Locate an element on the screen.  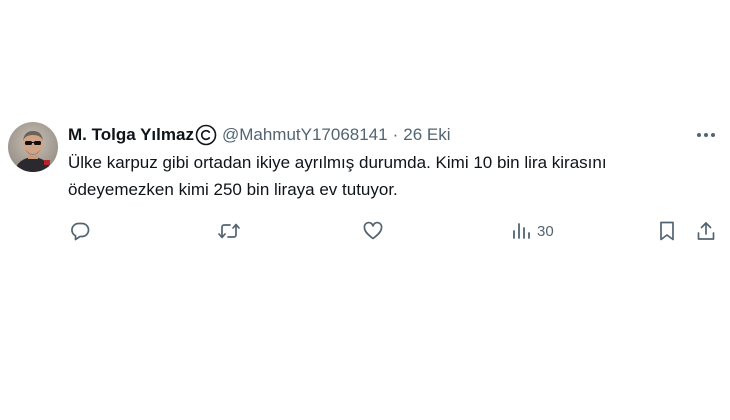
retweet-icon is located at coordinates (229, 231).